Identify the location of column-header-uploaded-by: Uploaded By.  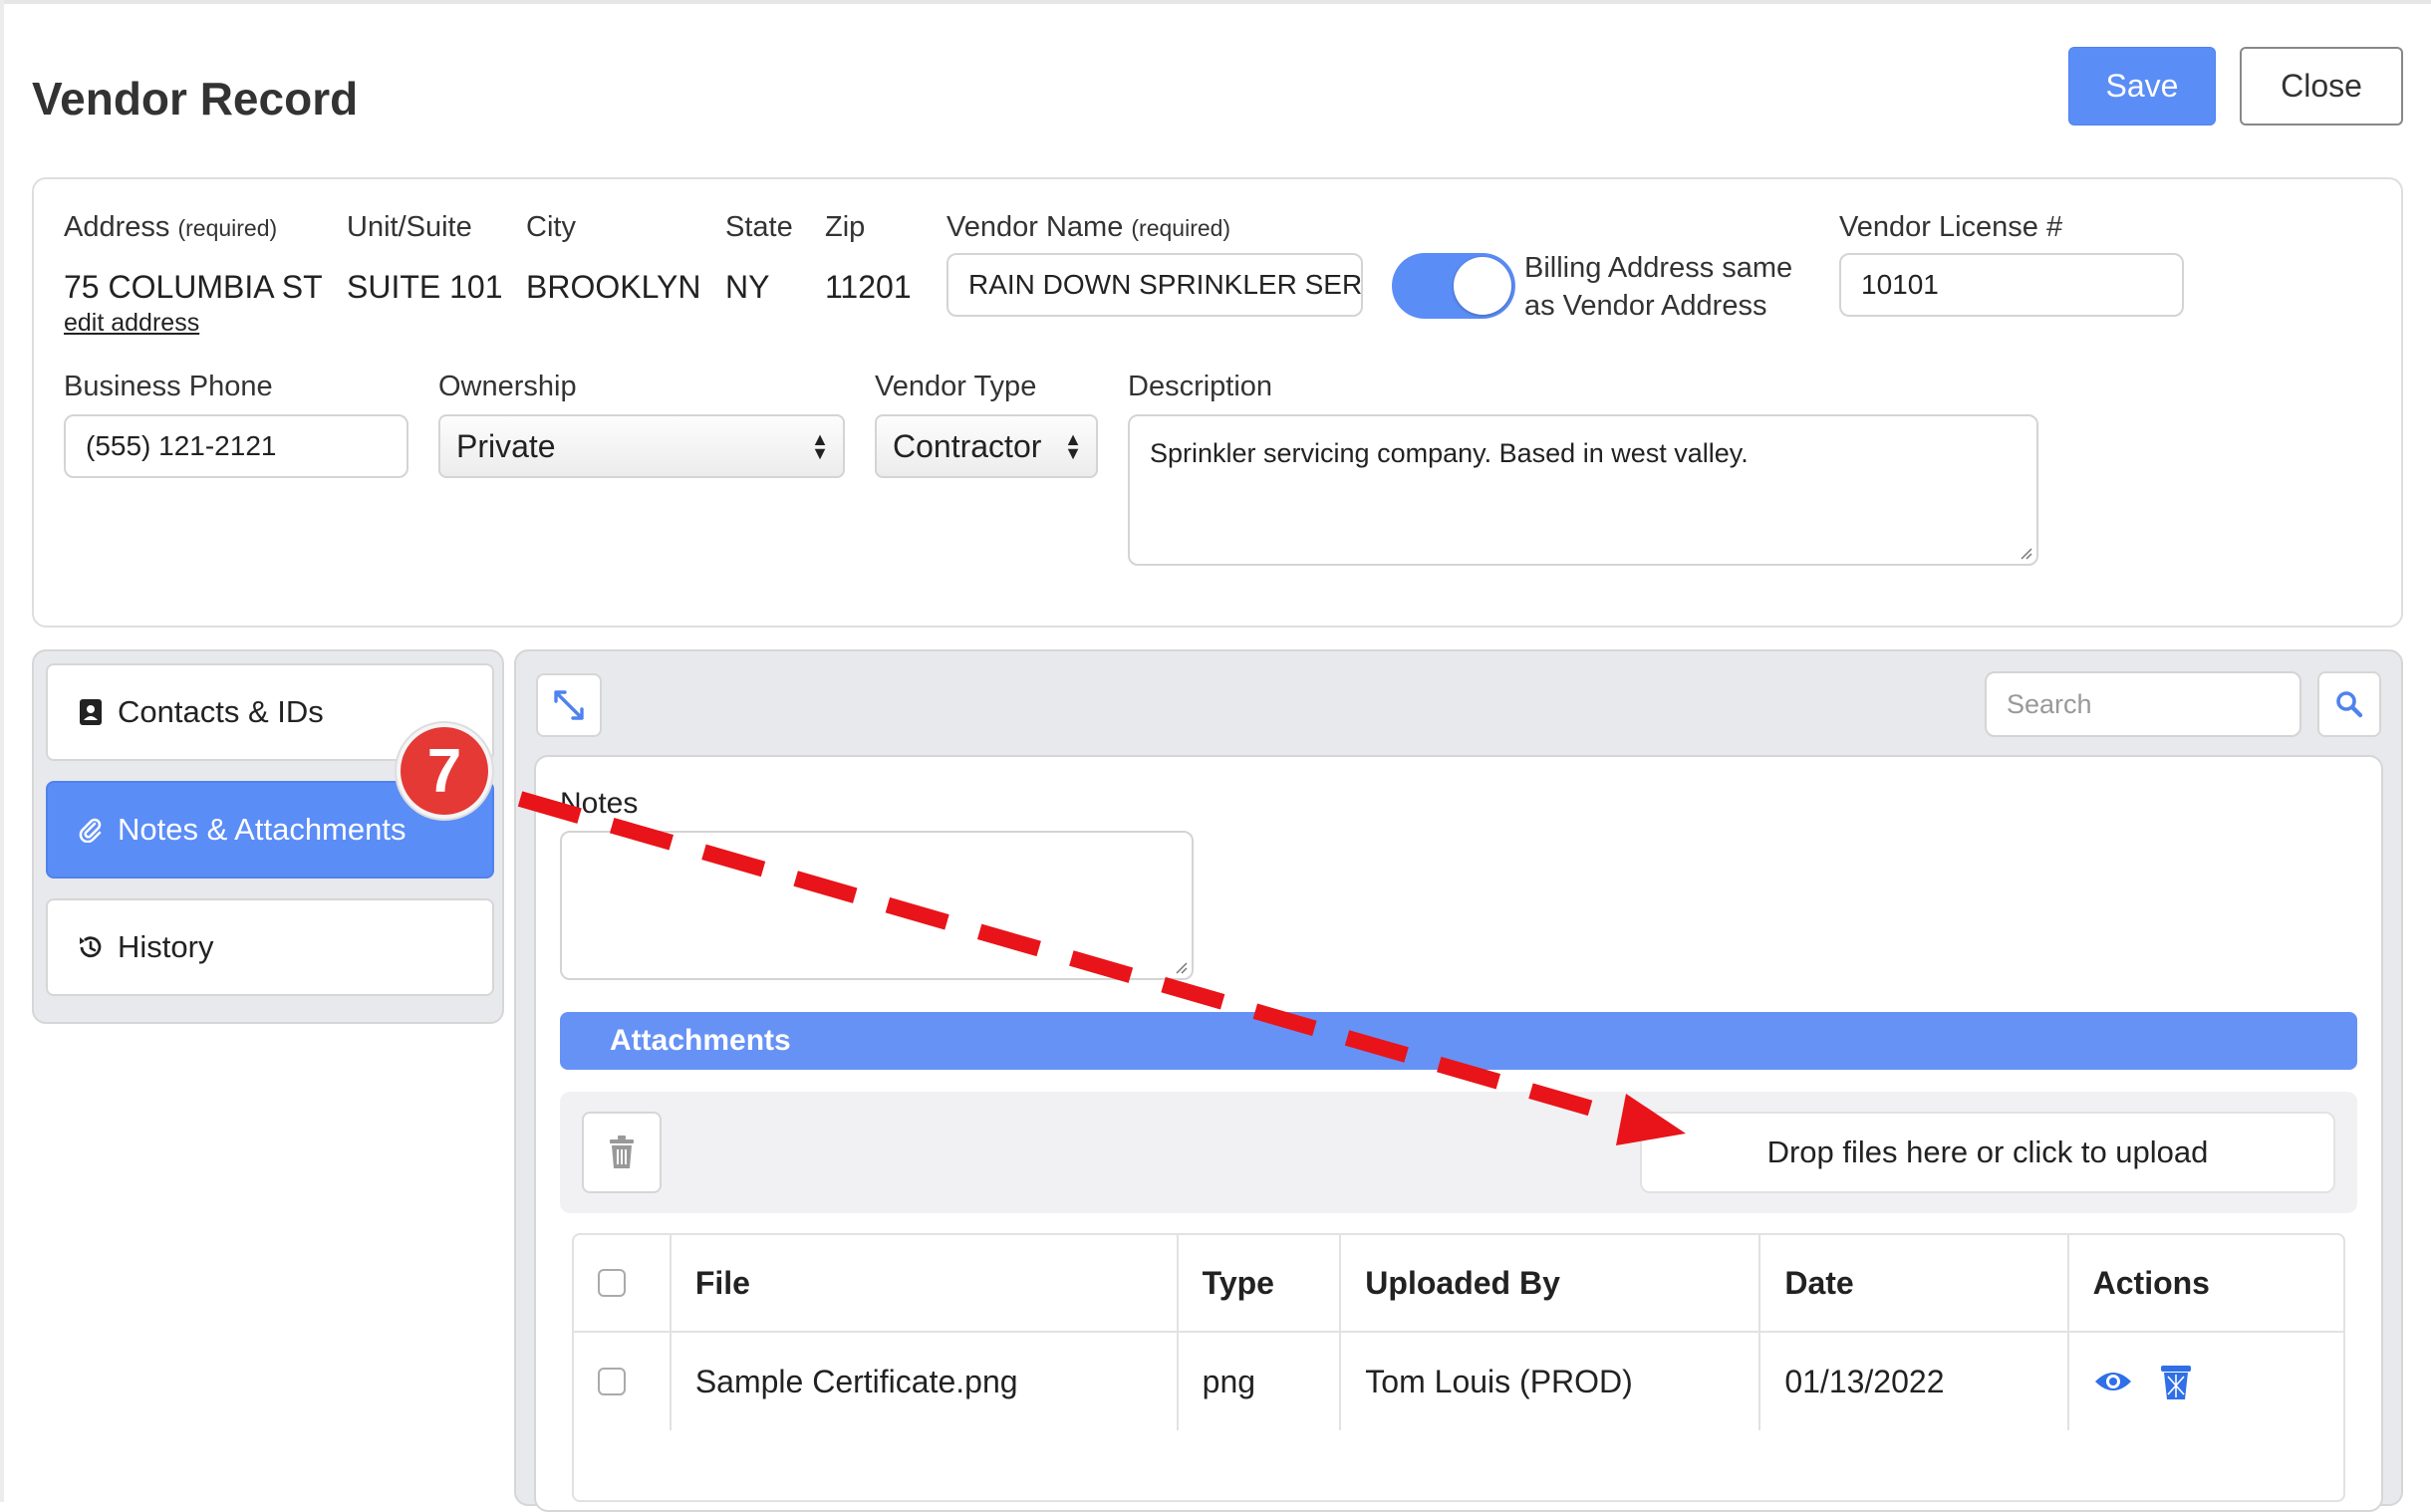
(1551, 1283).